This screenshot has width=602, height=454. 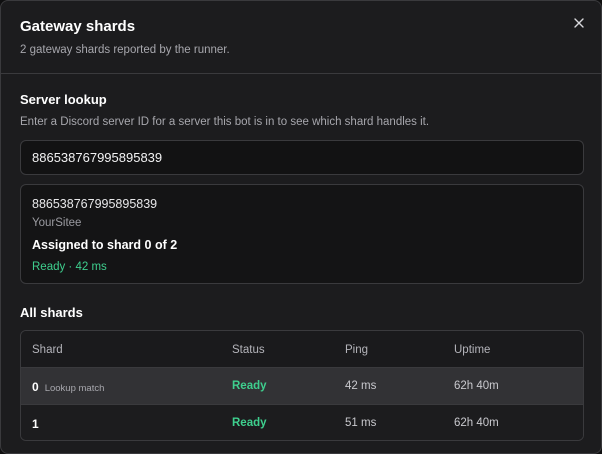 What do you see at coordinates (74, 388) in the screenshot?
I see `lookup-match-tag: Lookup match` at bounding box center [74, 388].